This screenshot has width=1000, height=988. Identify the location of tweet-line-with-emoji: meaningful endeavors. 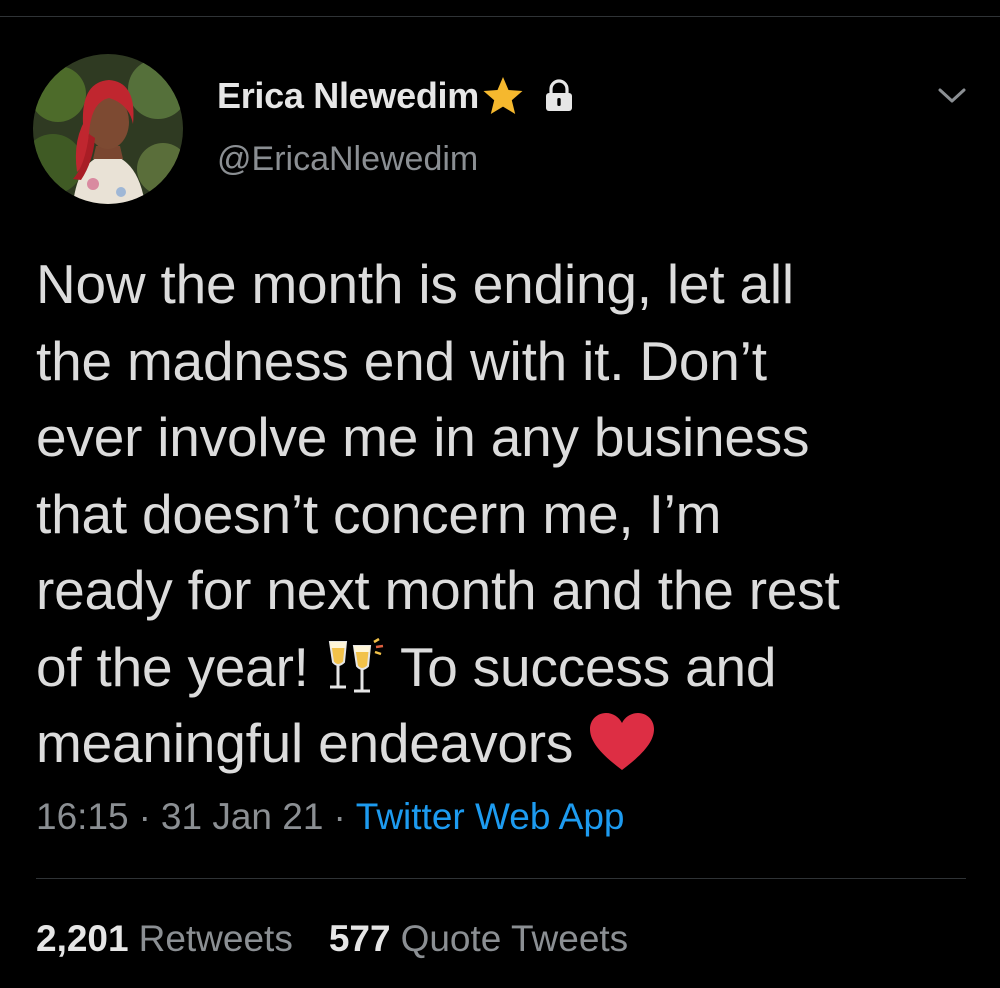
(506, 743).